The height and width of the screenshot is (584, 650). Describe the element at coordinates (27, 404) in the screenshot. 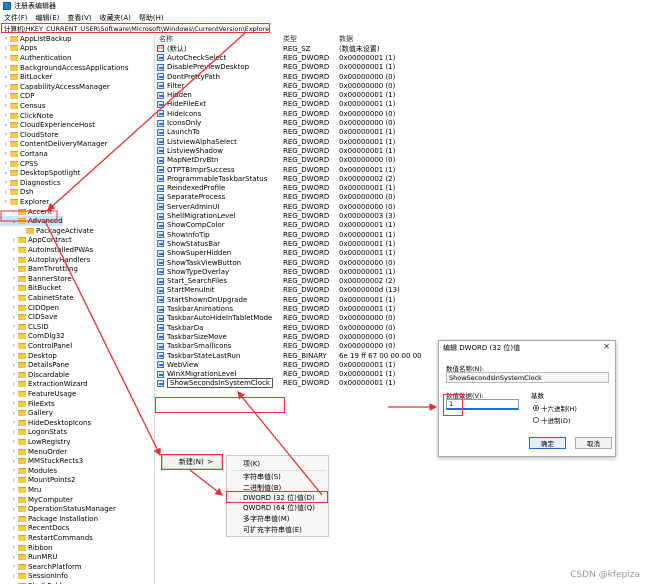

I see `tree-item: › FileExts` at that location.